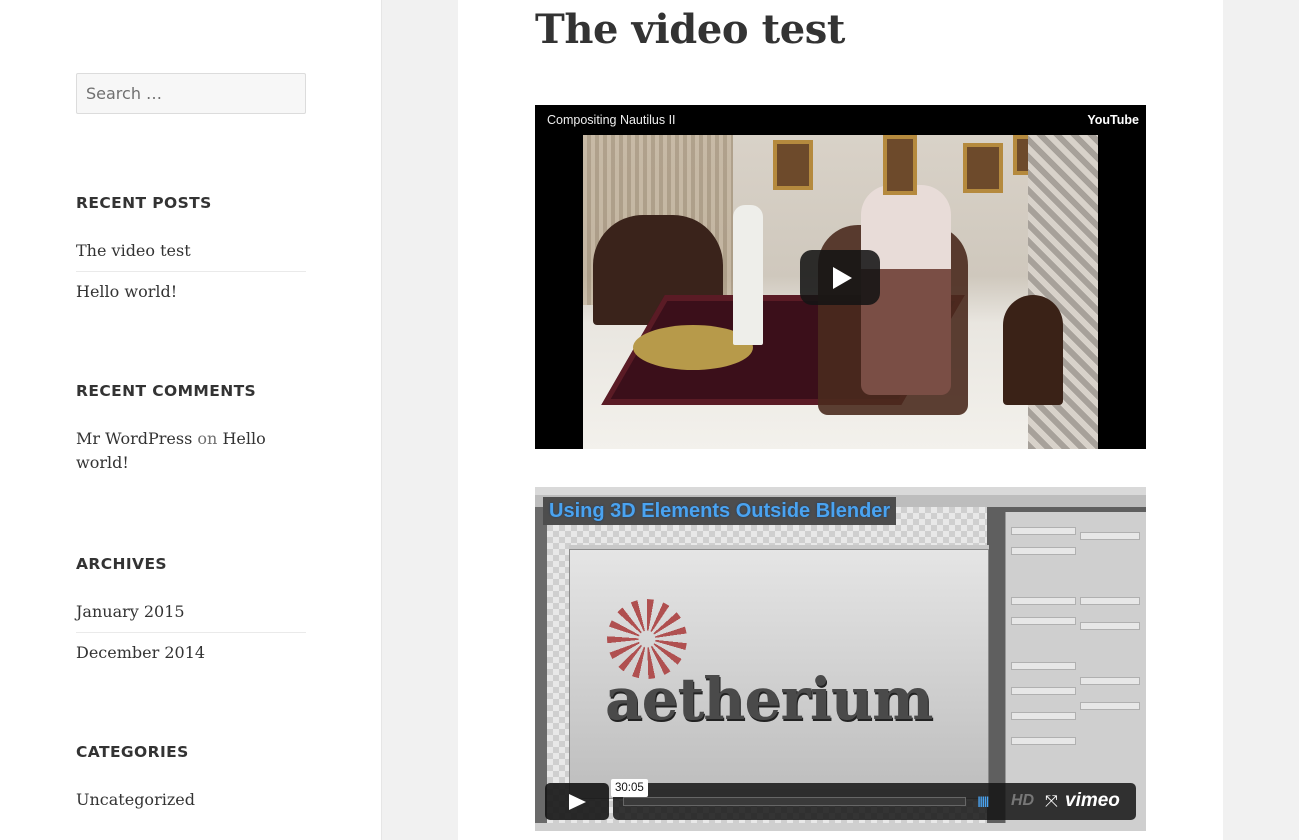  Describe the element at coordinates (191, 652) in the screenshot. I see `archive-link: December 2014` at that location.